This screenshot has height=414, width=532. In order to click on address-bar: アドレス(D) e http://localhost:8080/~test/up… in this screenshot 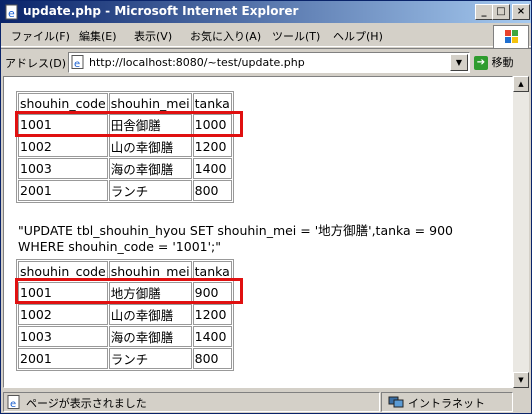, I will do `click(266, 61)`.